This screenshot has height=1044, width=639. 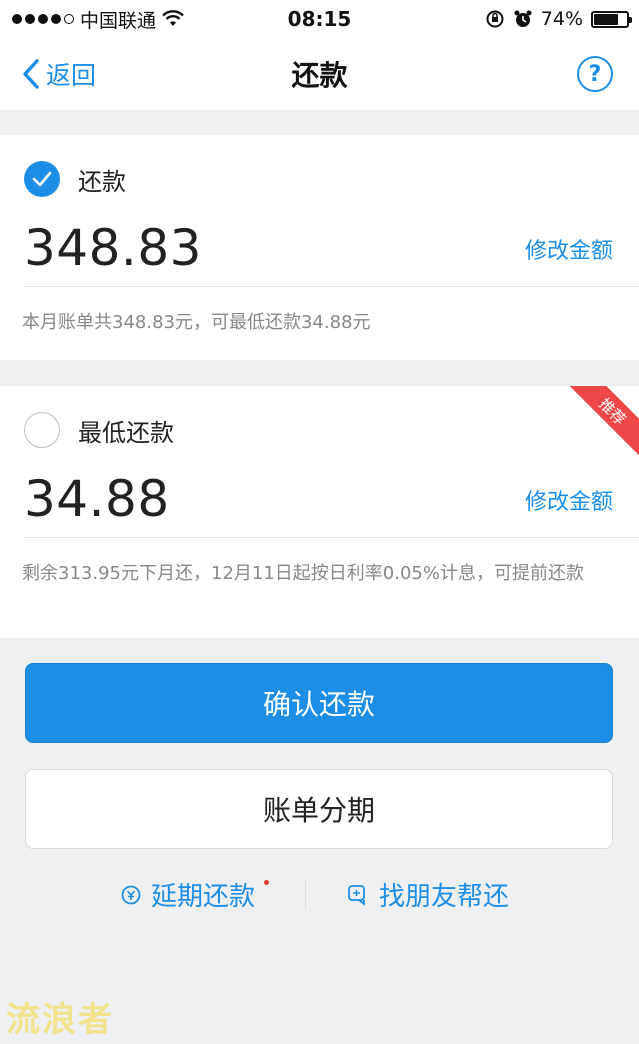 I want to click on extend-repay-link: 延期还款, so click(x=195, y=894).